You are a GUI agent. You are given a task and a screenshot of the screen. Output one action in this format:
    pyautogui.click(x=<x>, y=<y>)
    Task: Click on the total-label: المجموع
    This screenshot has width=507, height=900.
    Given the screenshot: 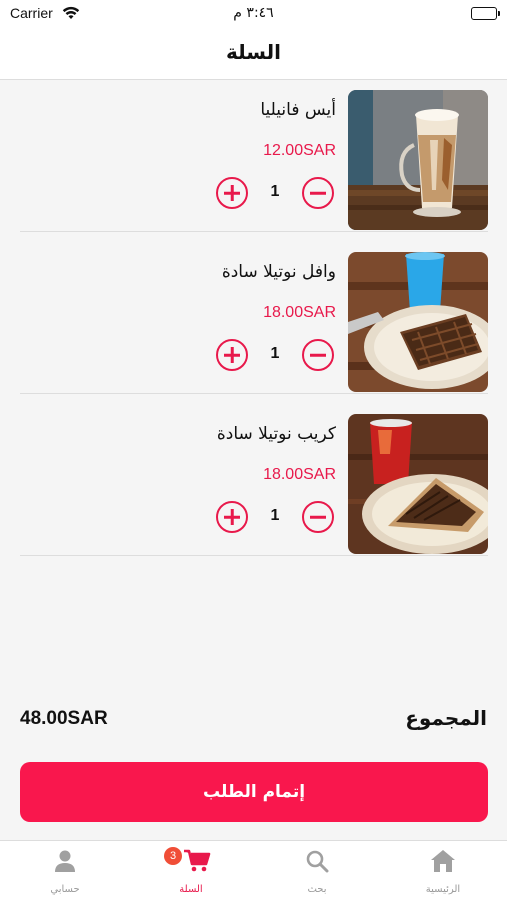 What is the action you would take?
    pyautogui.click(x=446, y=718)
    